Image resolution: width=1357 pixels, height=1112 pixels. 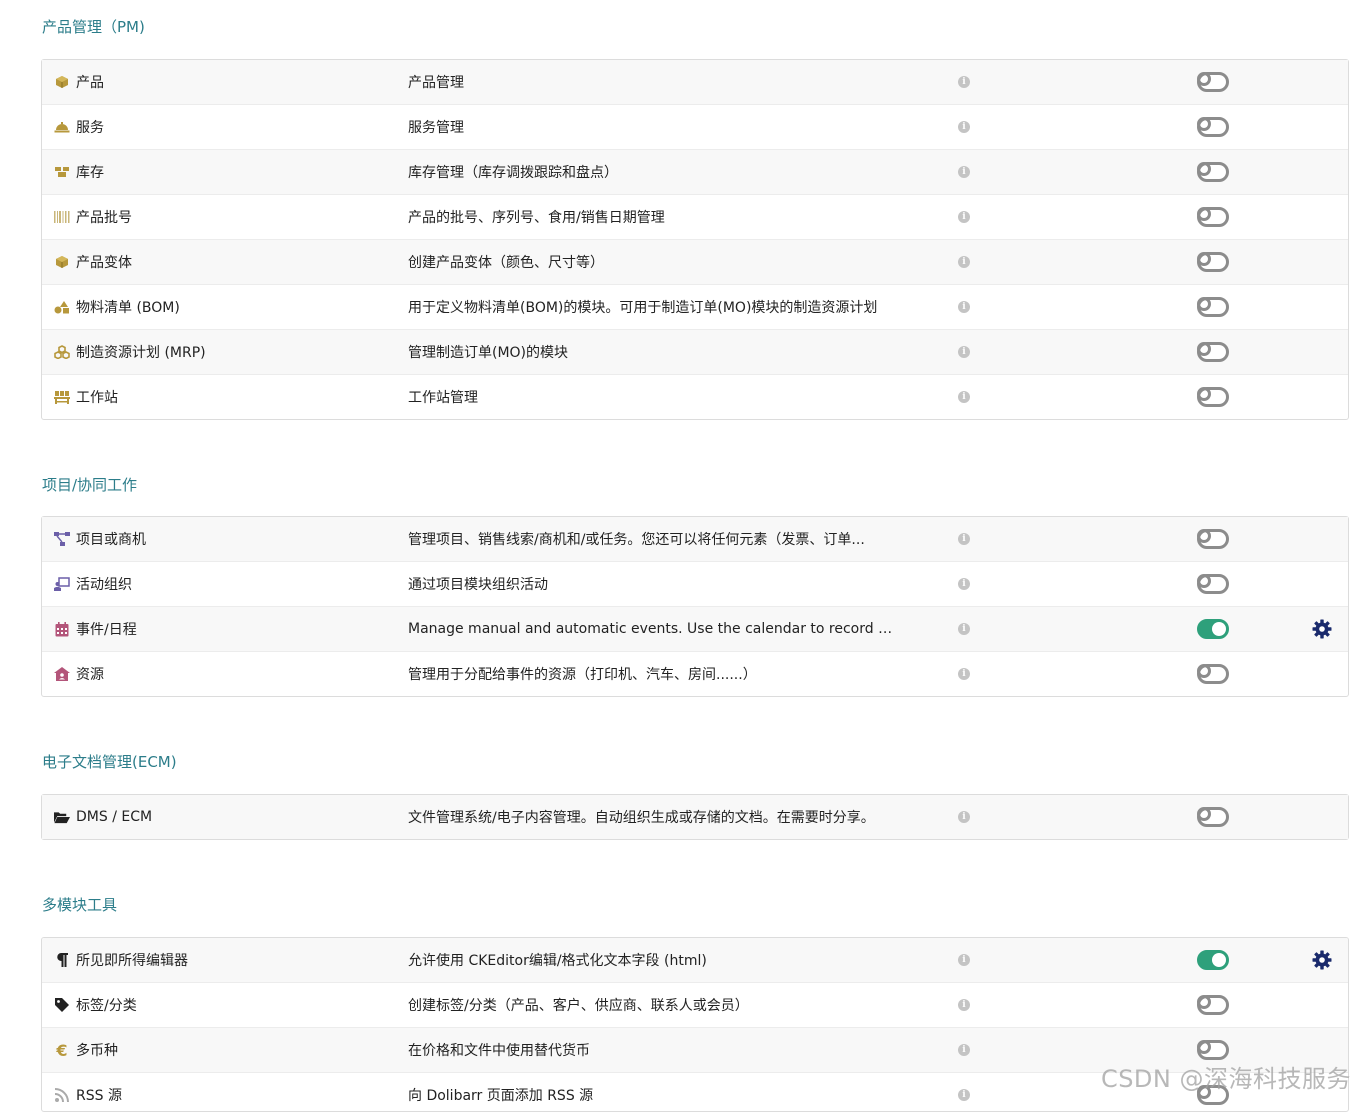 What do you see at coordinates (106, 1006) in the screenshot?
I see `module-name: 标签/分类` at bounding box center [106, 1006].